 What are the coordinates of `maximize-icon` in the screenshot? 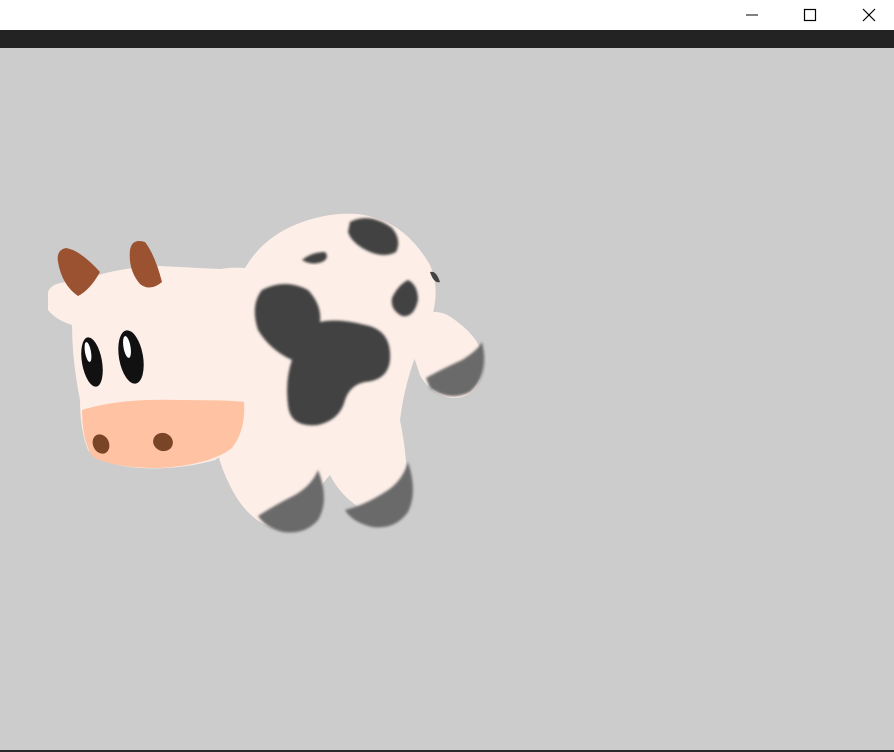 It's located at (810, 15).